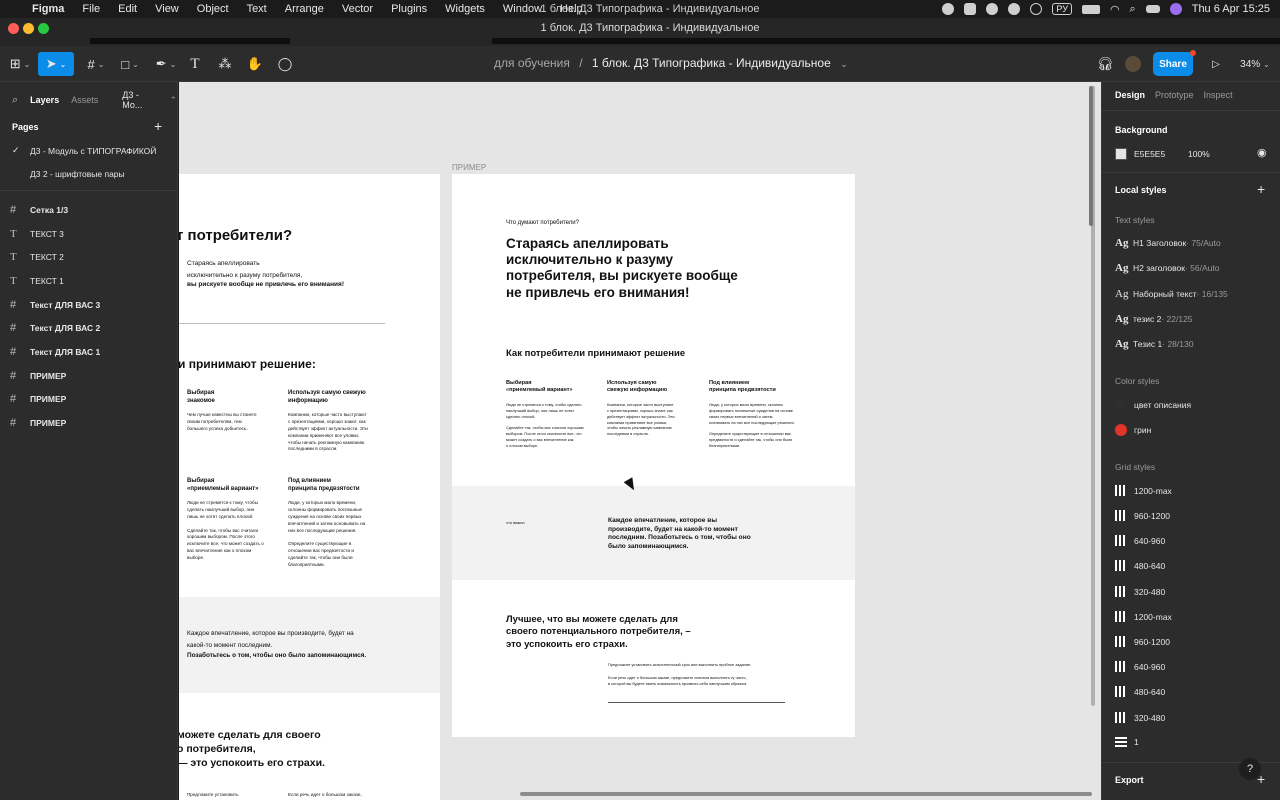 Image resolution: width=1280 pixels, height=800 pixels. What do you see at coordinates (1161, 154) in the screenshot?
I see `background-hex: E5E5E5` at bounding box center [1161, 154].